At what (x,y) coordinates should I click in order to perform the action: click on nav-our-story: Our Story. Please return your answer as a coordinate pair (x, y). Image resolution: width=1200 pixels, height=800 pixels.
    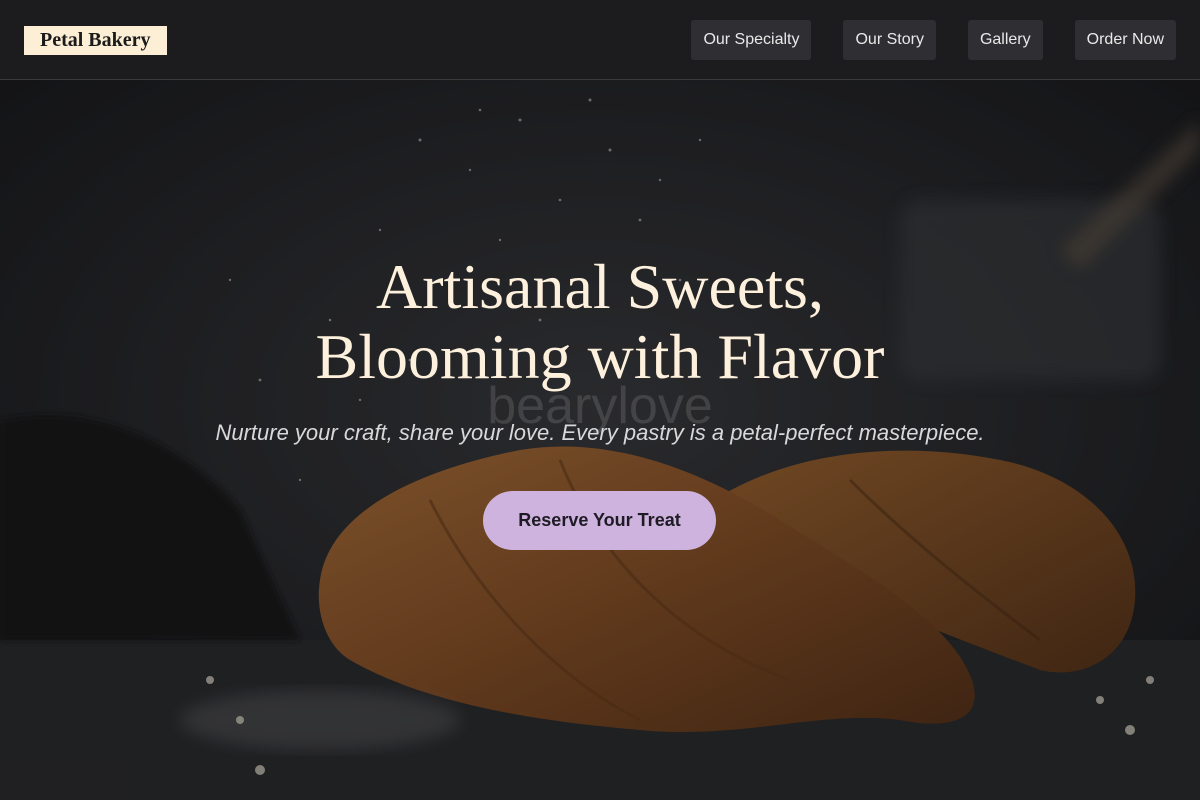
    Looking at the image, I should click on (889, 40).